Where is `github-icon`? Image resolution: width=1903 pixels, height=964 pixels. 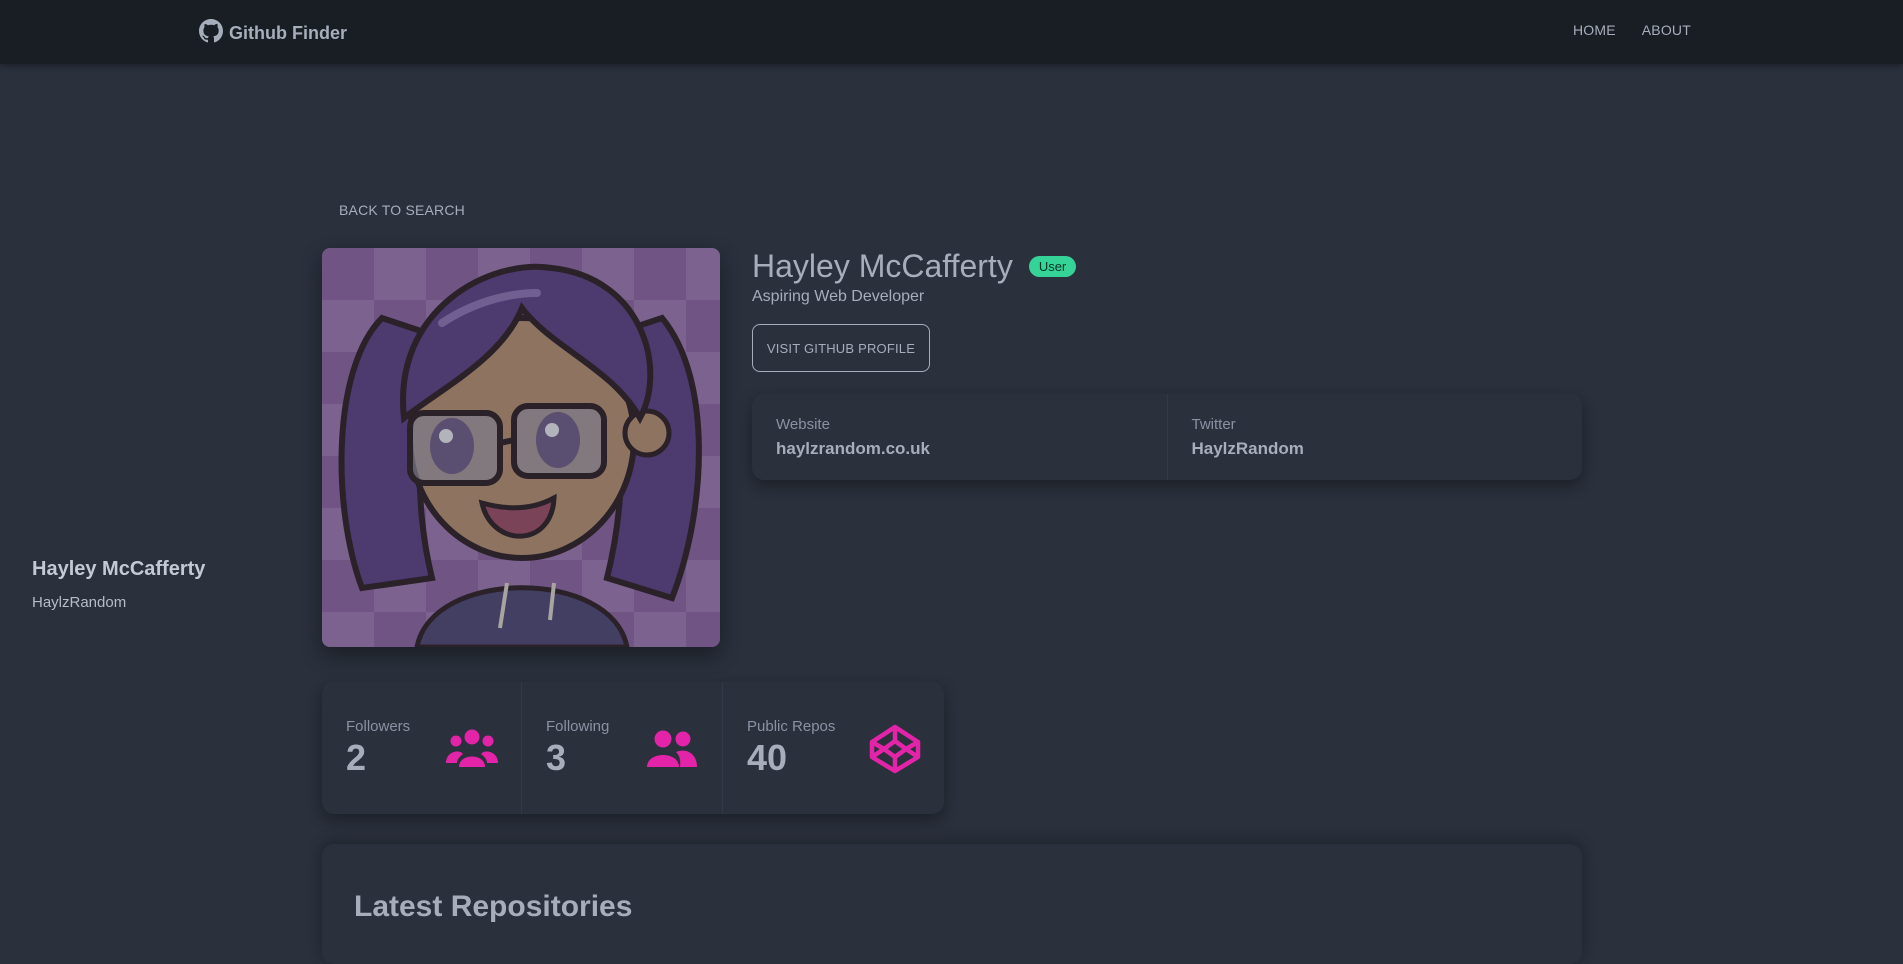 github-icon is located at coordinates (211, 33).